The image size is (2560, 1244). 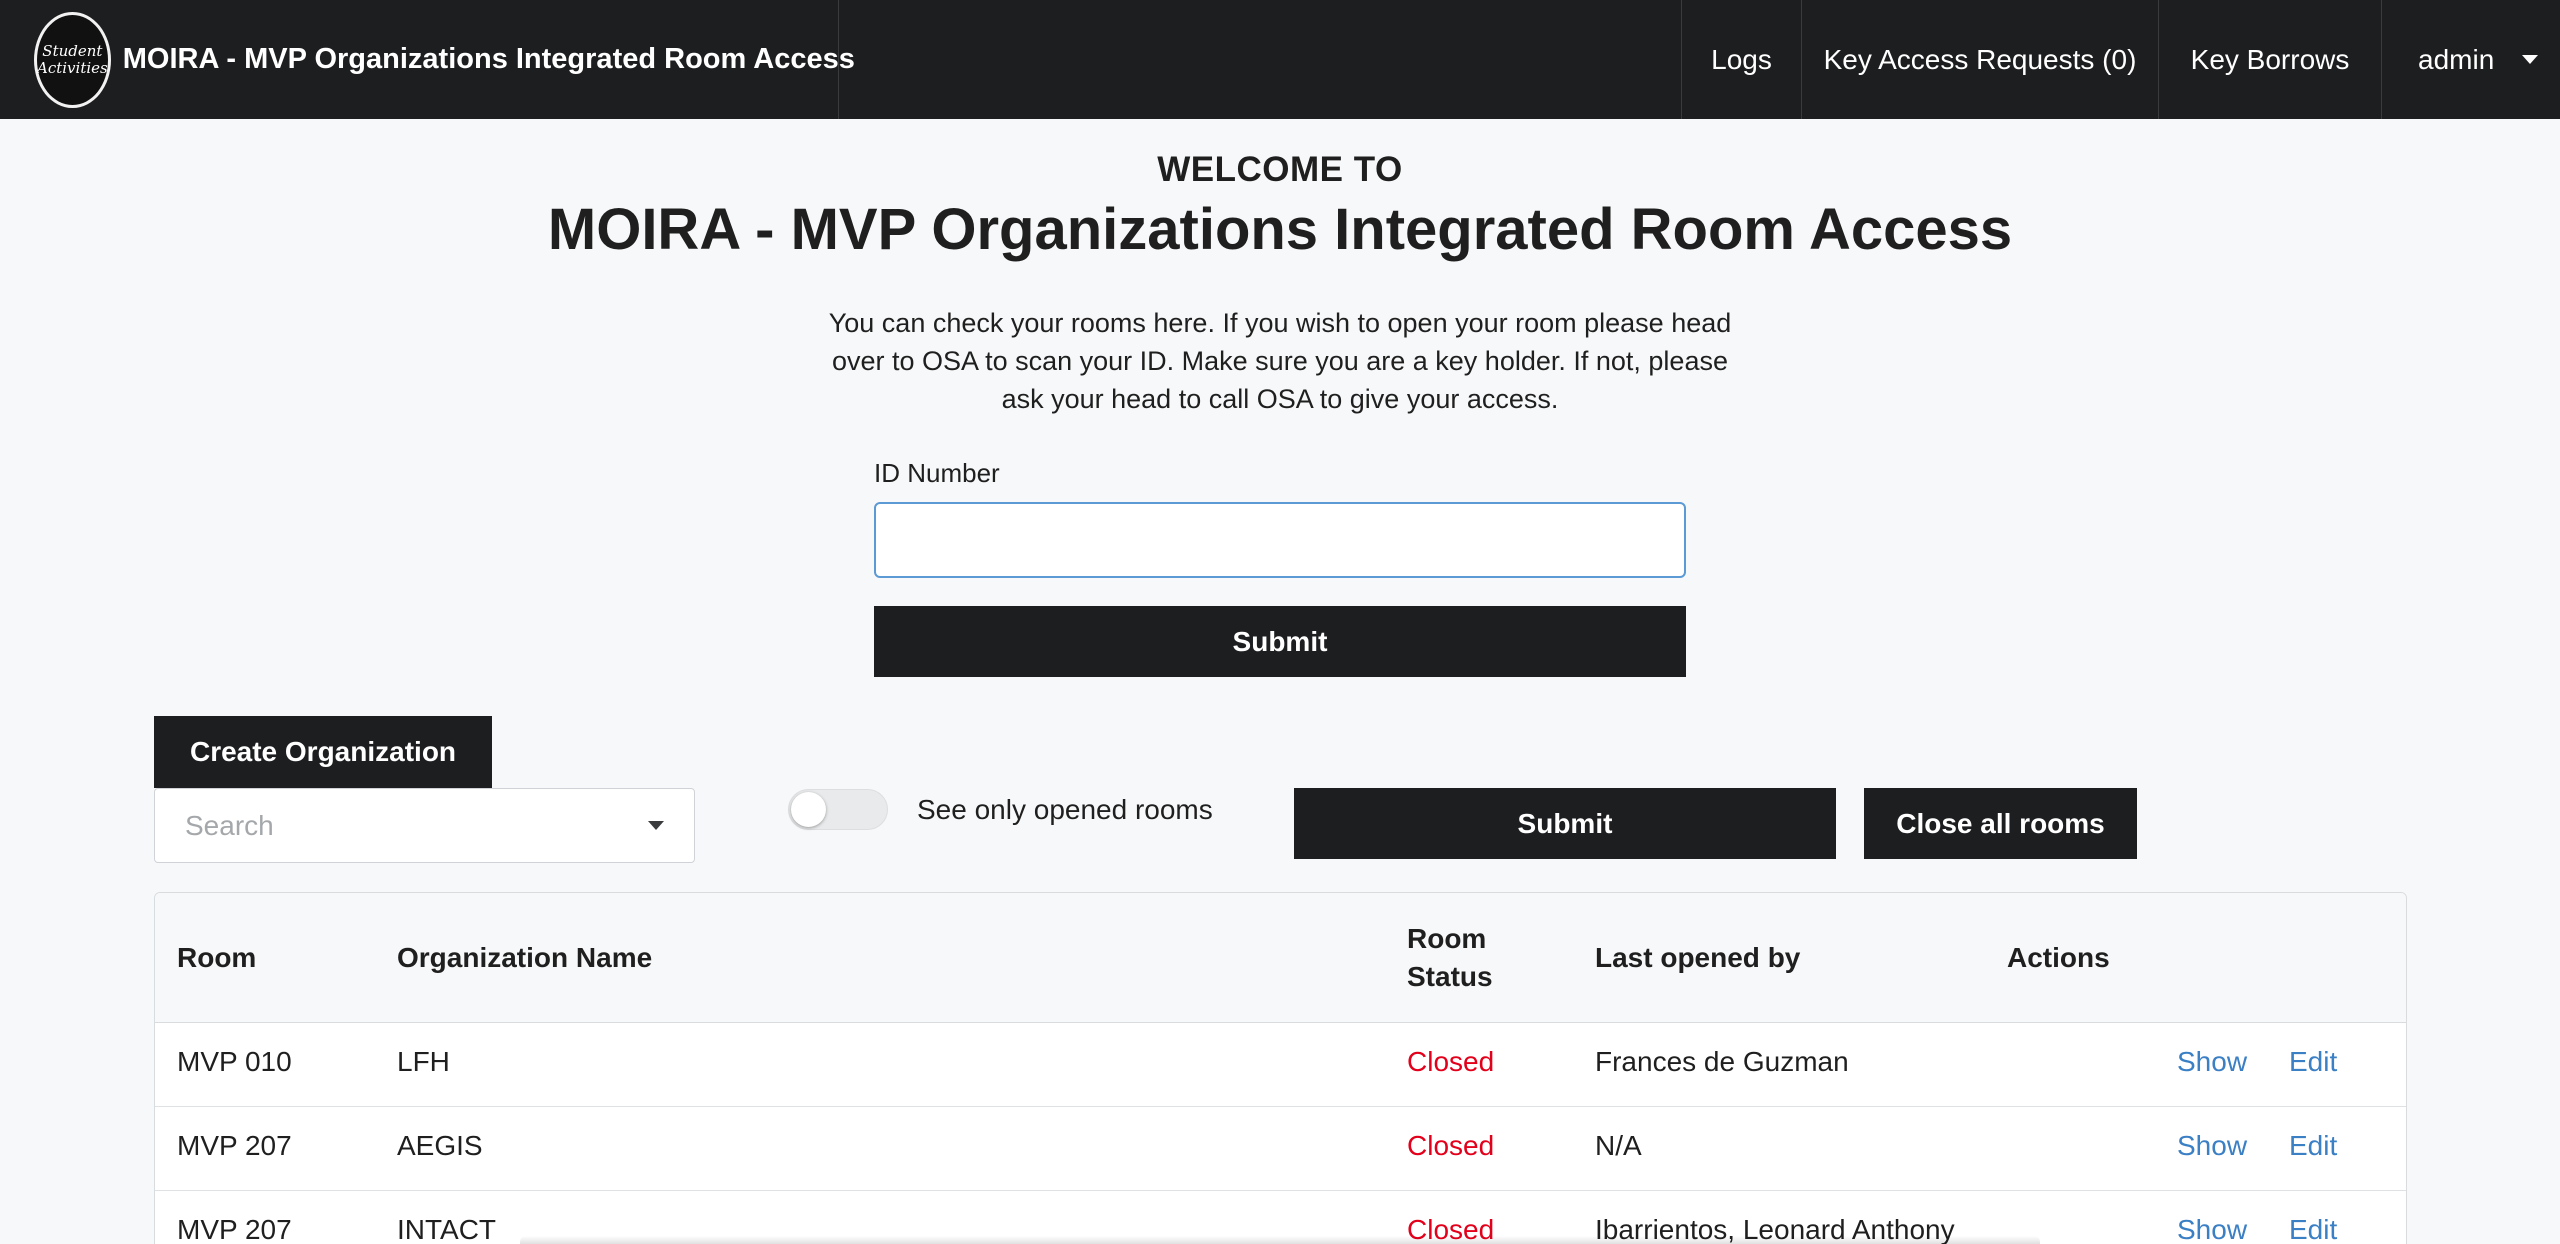 I want to click on student-activities-logo: Student Activities, so click(x=72, y=59).